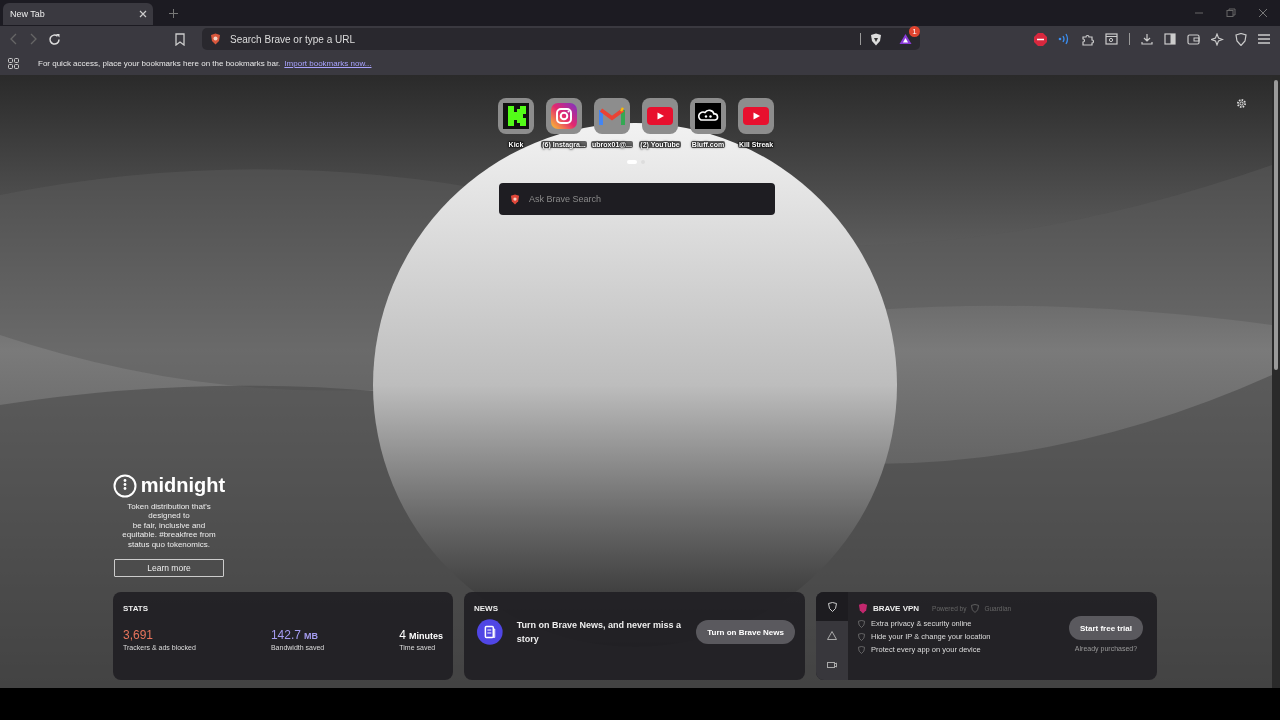 The image size is (1280, 720). What do you see at coordinates (1111, 39) in the screenshot?
I see `reader-window-icon` at bounding box center [1111, 39].